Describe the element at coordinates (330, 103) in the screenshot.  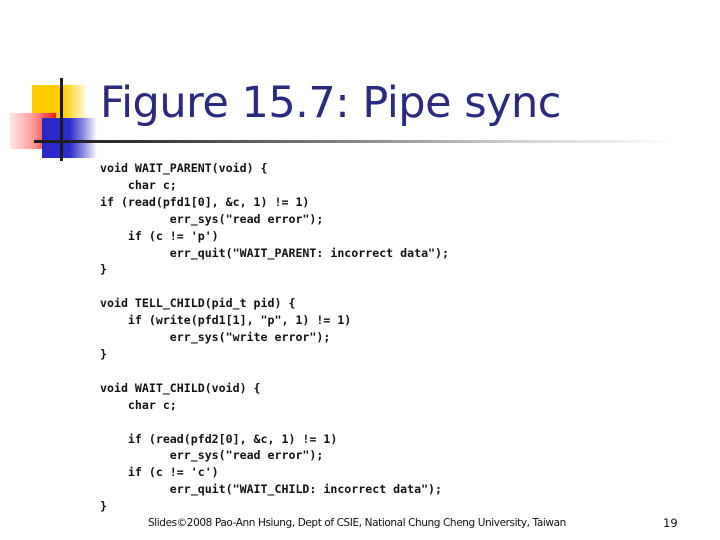
I see `slide-title: Figure 15.7: Pipe sync` at that location.